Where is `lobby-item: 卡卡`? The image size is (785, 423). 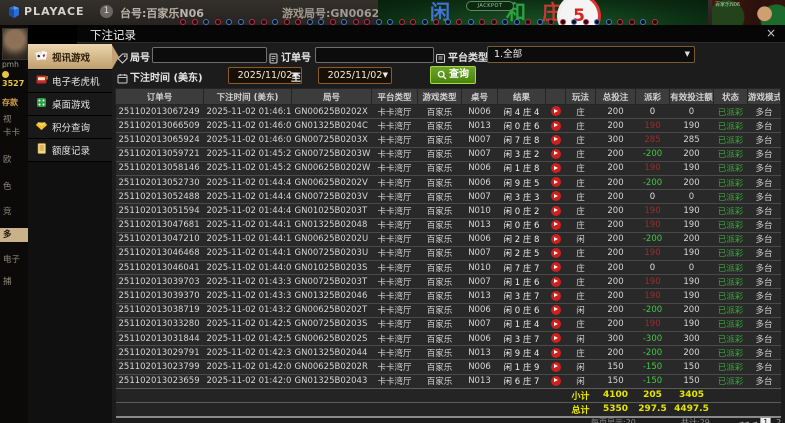
lobby-item: 卡卡 is located at coordinates (14, 133).